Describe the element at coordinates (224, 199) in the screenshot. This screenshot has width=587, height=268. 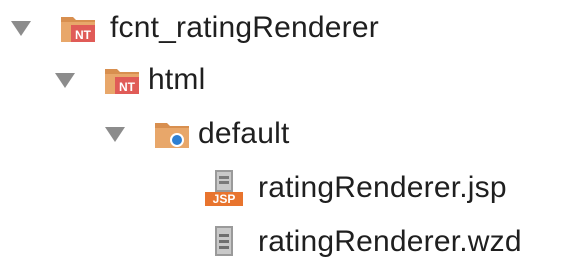
I see `jsp-badge: JSP` at that location.